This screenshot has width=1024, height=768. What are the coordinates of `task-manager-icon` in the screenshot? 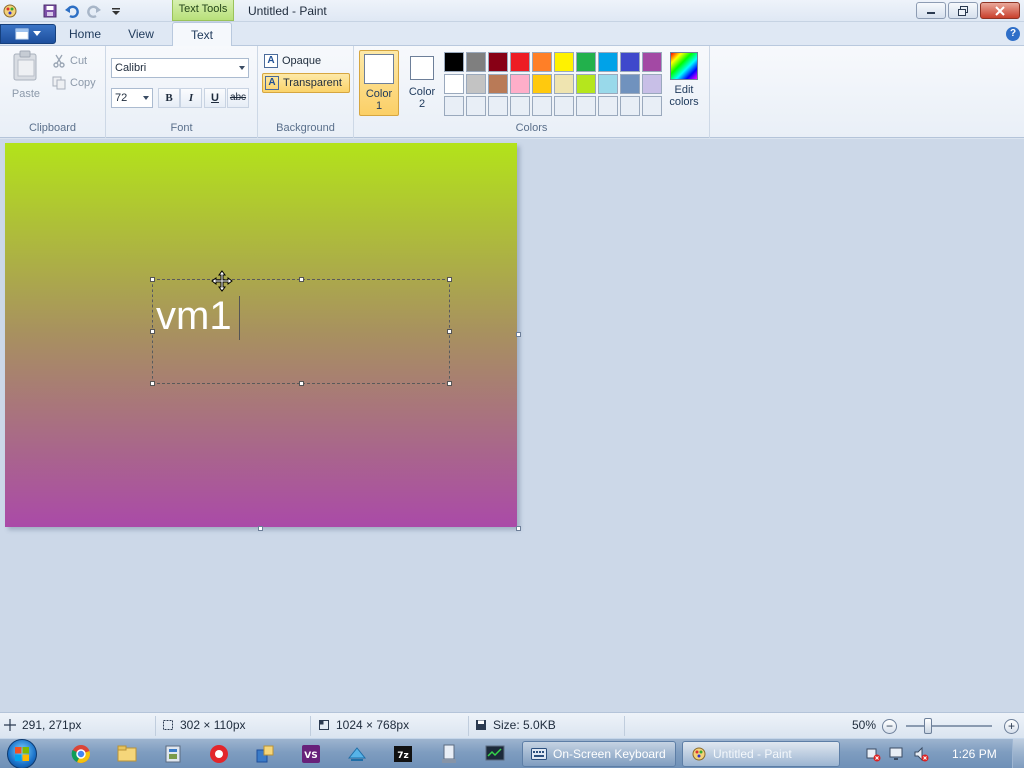 It's located at (495, 754).